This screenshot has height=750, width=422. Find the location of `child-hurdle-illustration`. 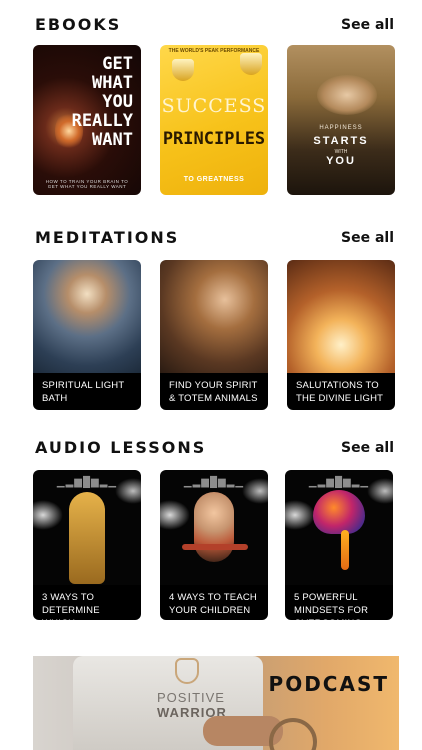

child-hurdle-illustration is located at coordinates (214, 527).